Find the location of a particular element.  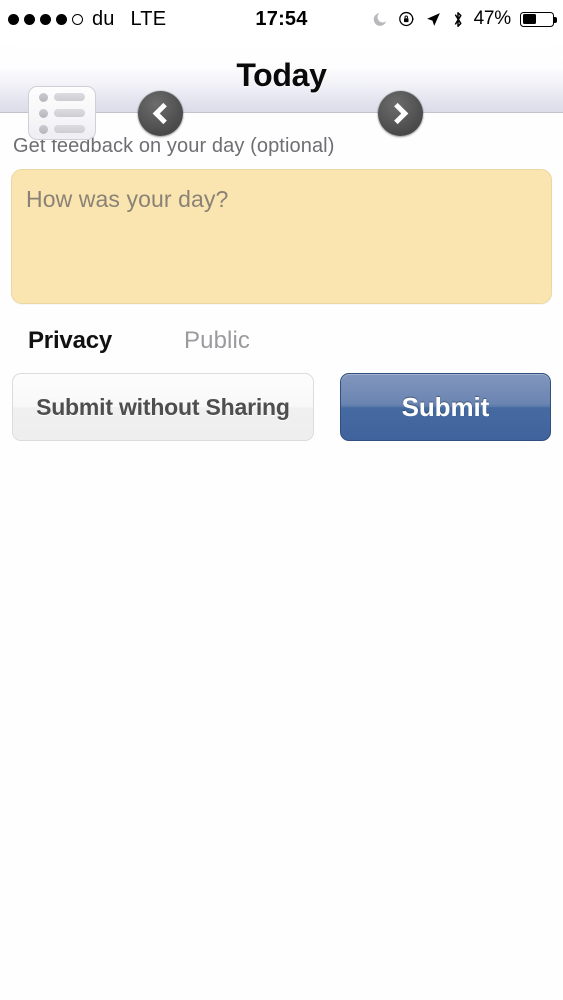

privacy-label: Privacy is located at coordinates (70, 340).